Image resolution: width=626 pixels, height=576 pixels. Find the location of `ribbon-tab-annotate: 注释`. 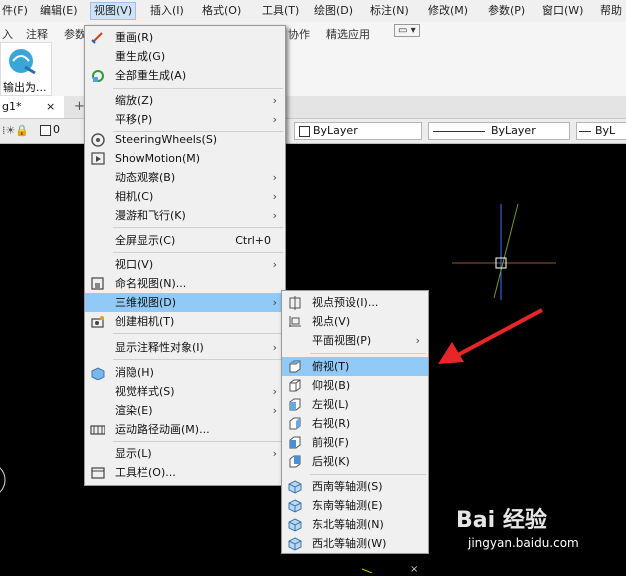

ribbon-tab-annotate: 注释 is located at coordinates (37, 34).